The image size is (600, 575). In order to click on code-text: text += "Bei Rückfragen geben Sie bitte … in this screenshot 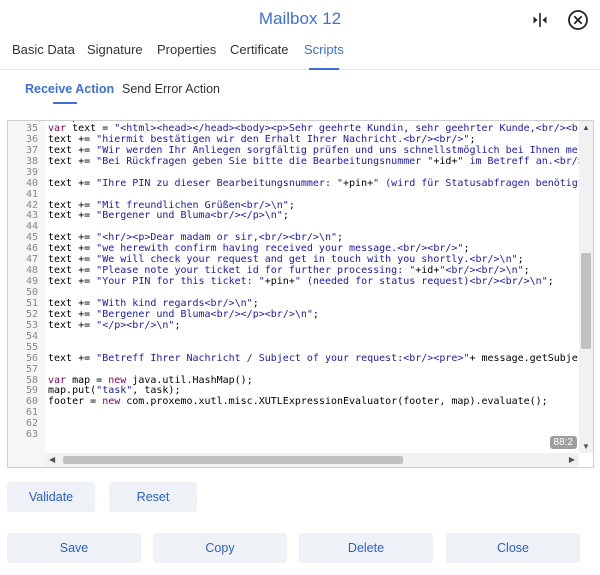, I will do `click(313, 161)`.